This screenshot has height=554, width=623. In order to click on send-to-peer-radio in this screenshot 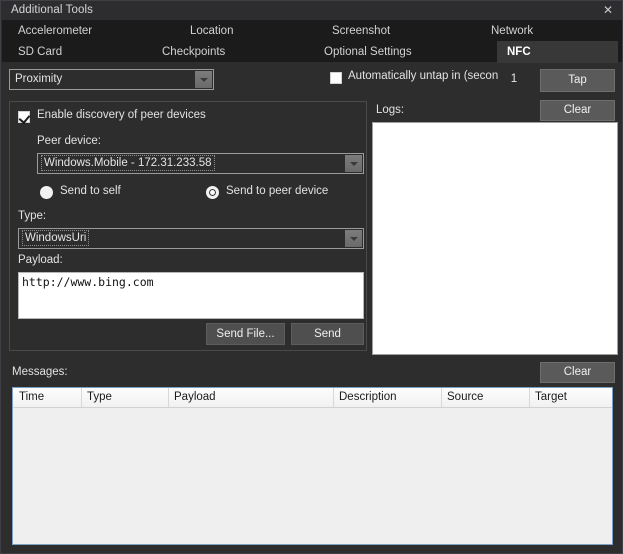, I will do `click(212, 192)`.